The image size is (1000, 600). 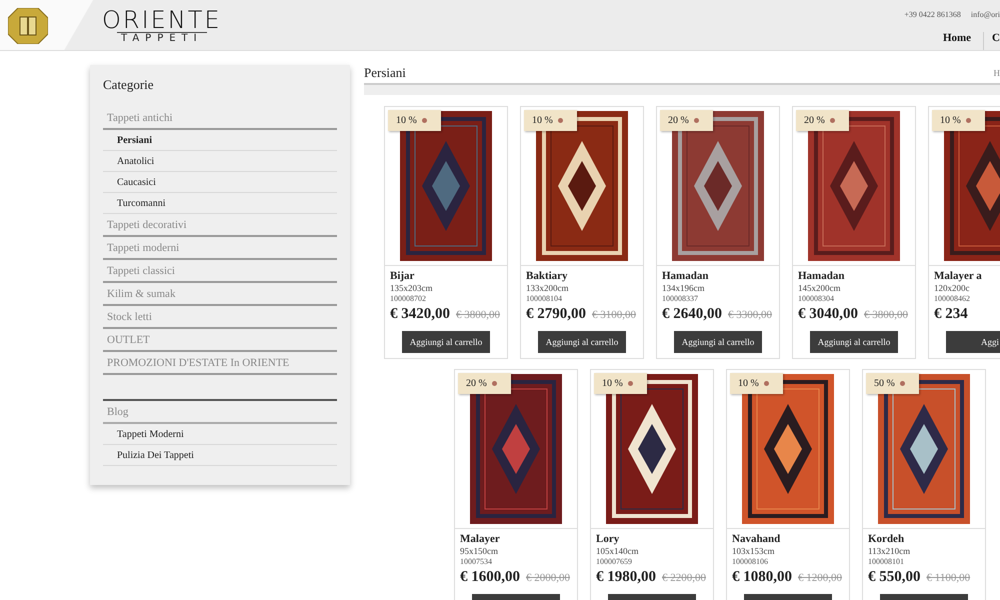 I want to click on product-name: Kordeh, so click(x=887, y=539).